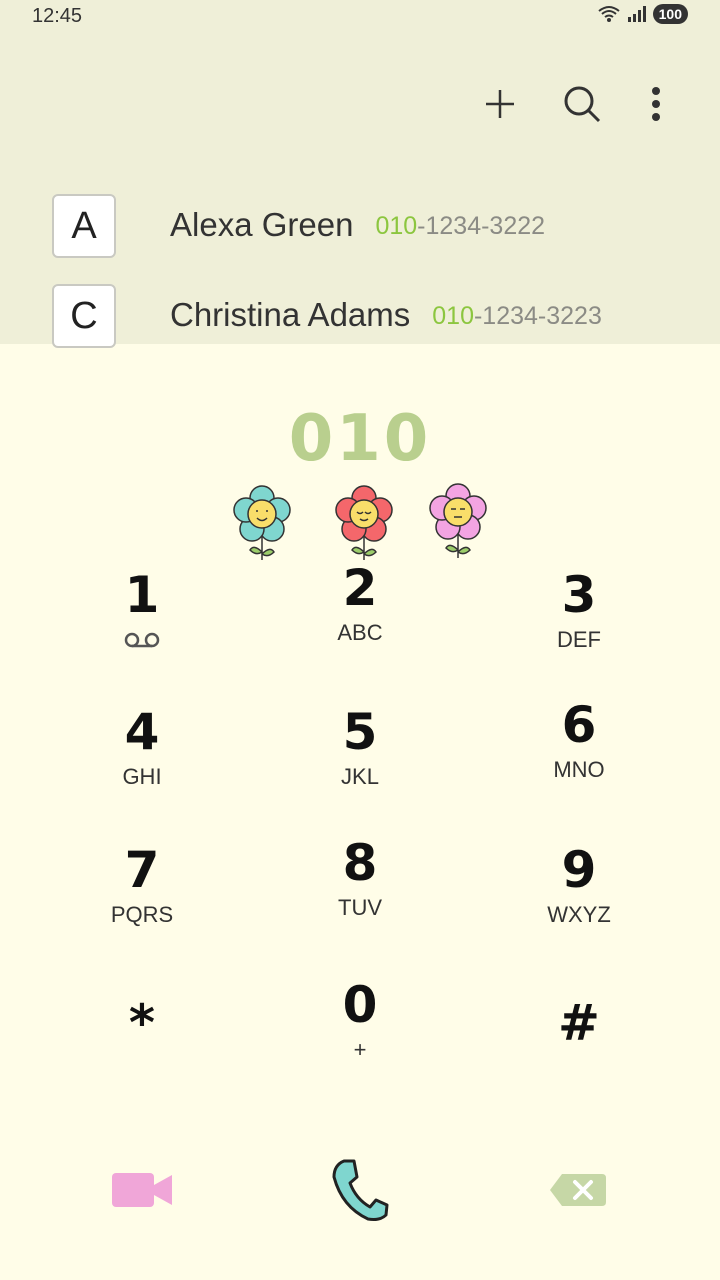 The height and width of the screenshot is (1280, 720). What do you see at coordinates (142, 762) in the screenshot?
I see `key-4: 4 GHI` at bounding box center [142, 762].